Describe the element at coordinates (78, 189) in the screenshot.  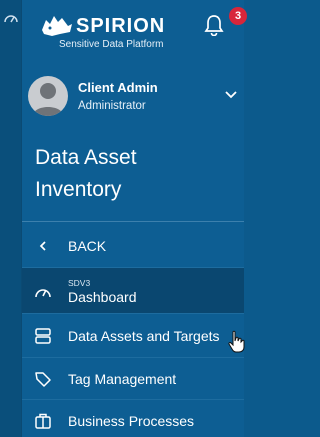
I see `page-title-line-2: Inventory` at that location.